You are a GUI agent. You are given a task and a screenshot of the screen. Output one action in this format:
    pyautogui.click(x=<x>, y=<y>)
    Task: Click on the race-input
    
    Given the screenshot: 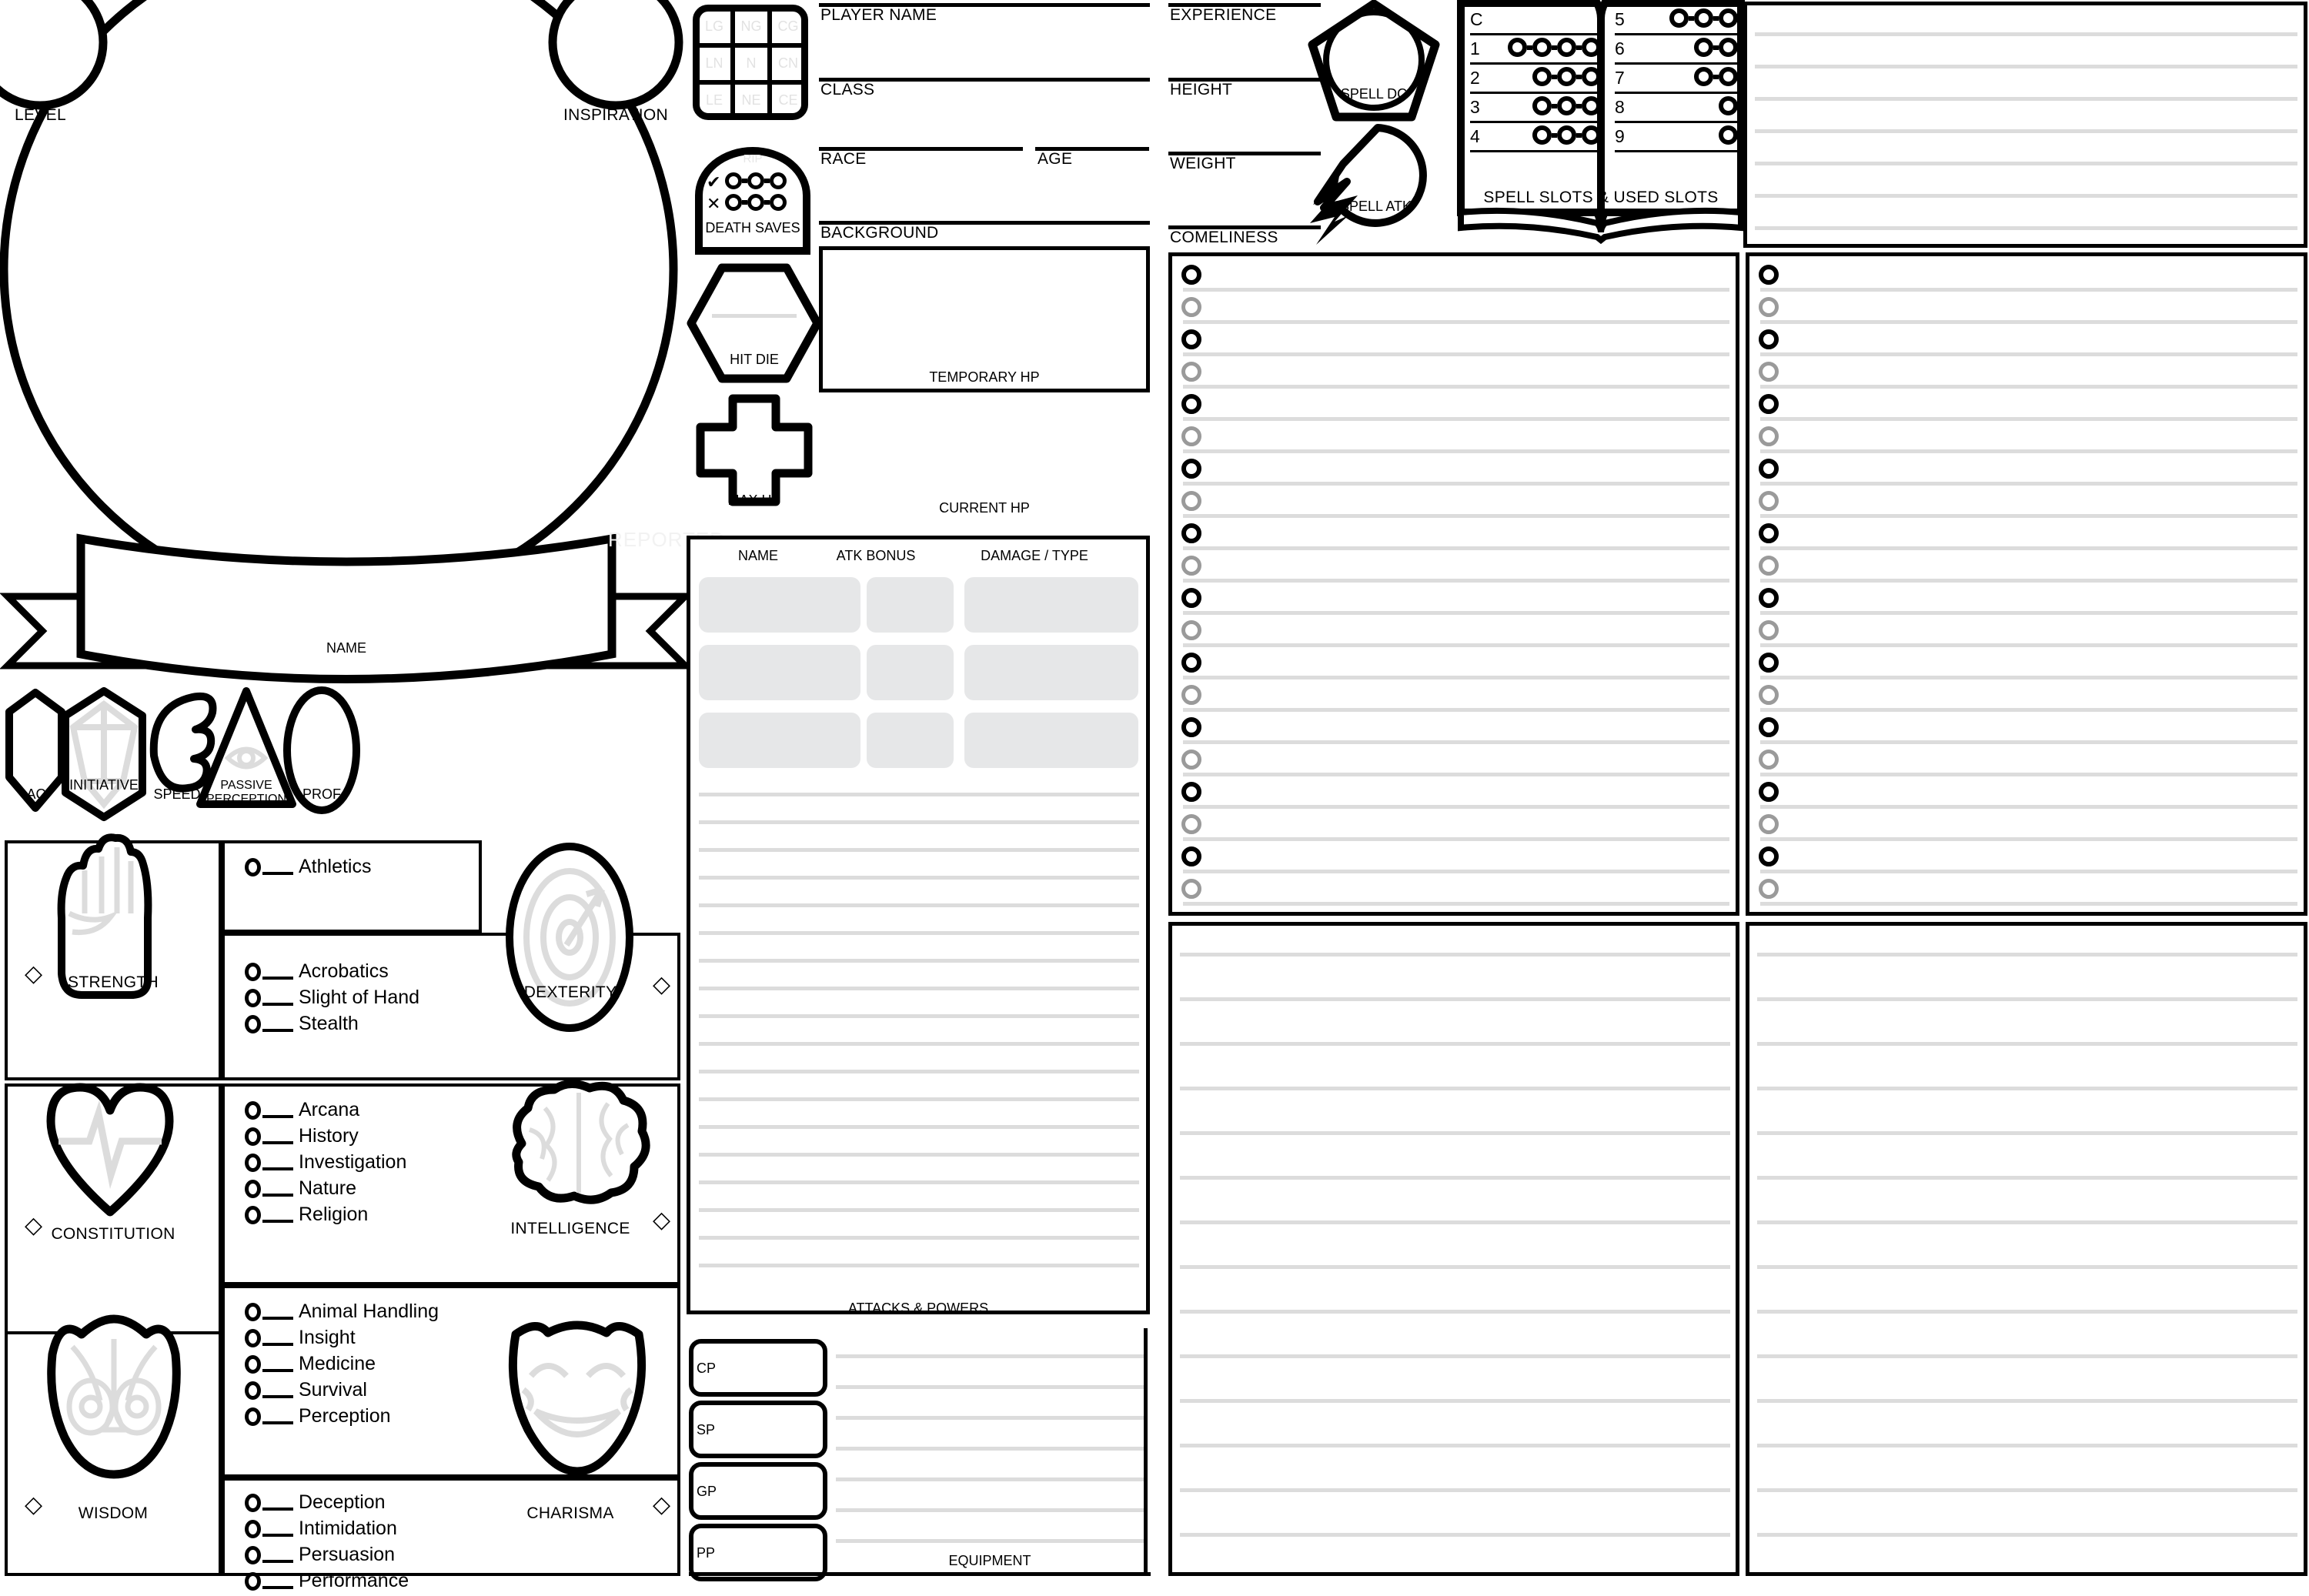 What is the action you would take?
    pyautogui.click(x=920, y=190)
    